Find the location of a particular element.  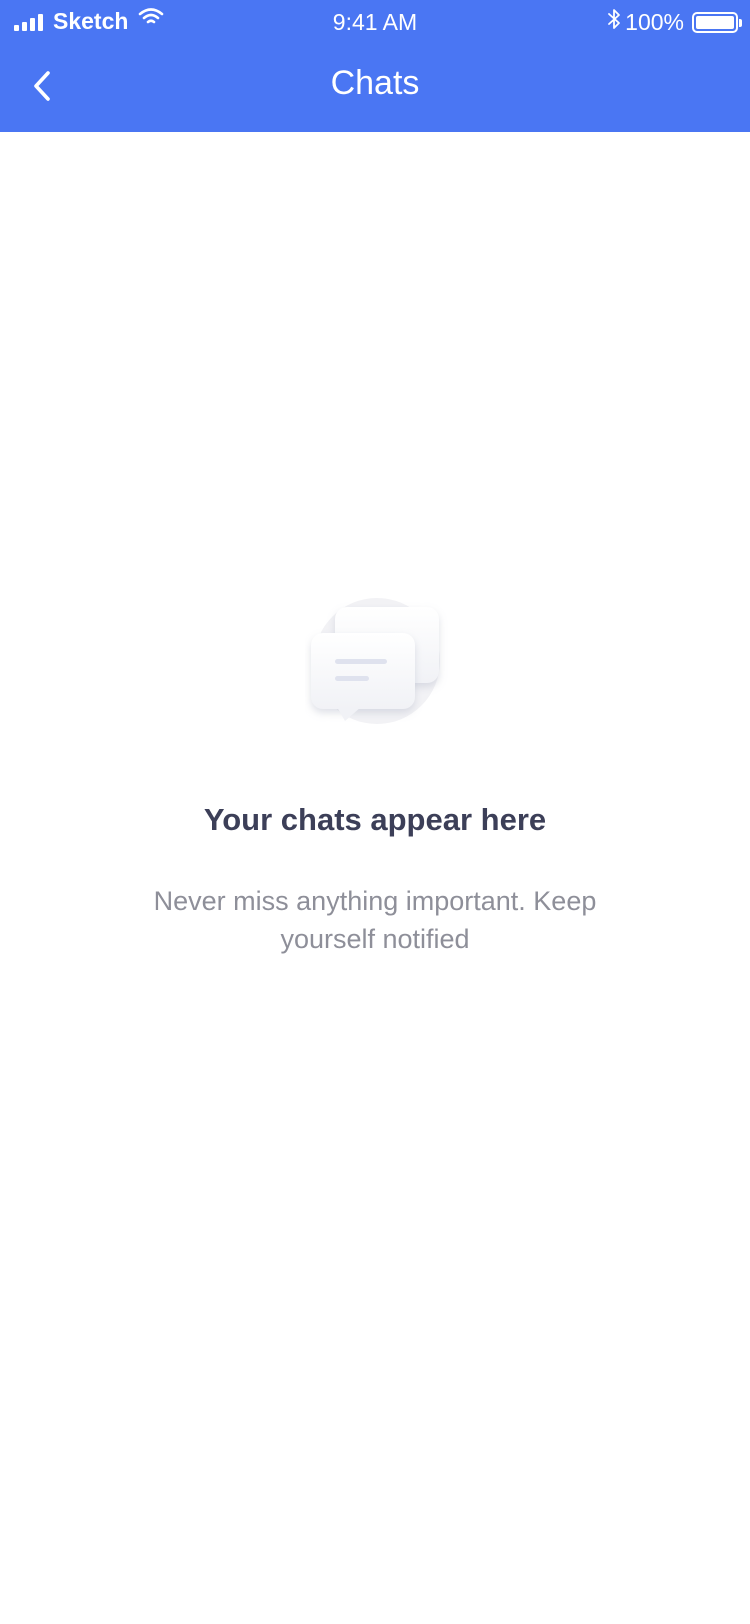

page-title: Chats is located at coordinates (375, 83).